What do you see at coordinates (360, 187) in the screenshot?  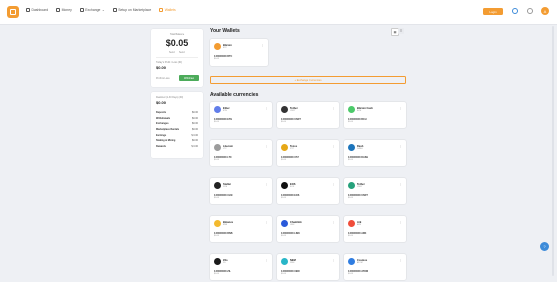 I see `coin-symbol: USDT` at bounding box center [360, 187].